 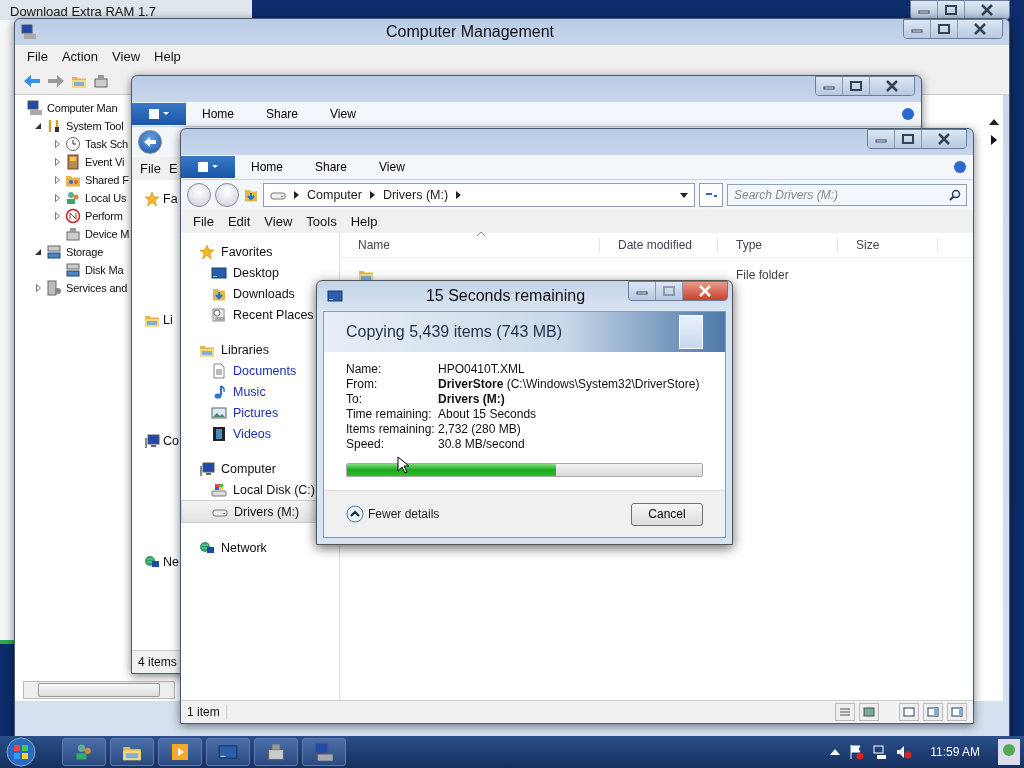 I want to click on breadcrumb: Computer, so click(x=334, y=195).